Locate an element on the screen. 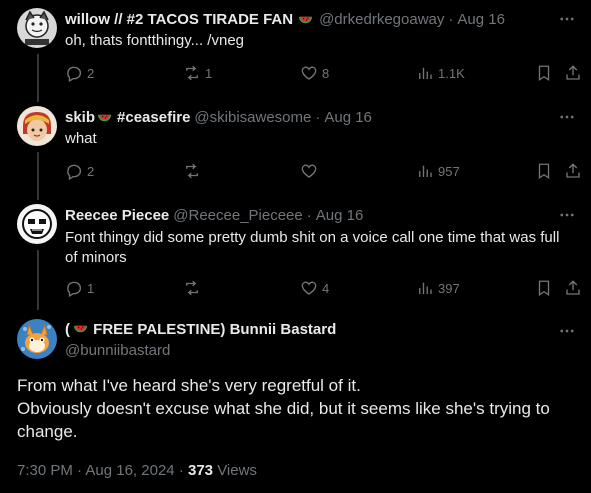  repost-count: 1 is located at coordinates (209, 73).